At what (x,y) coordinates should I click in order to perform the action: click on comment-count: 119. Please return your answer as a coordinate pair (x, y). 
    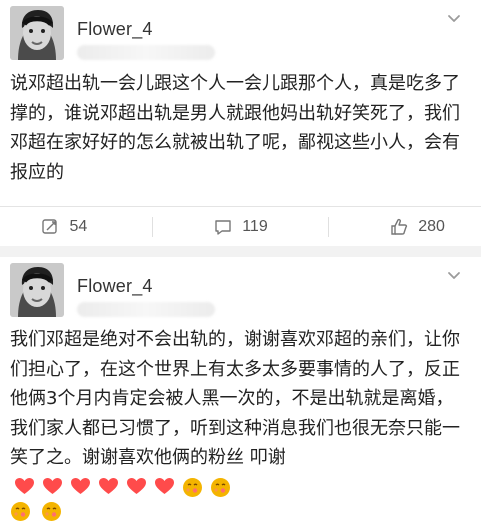
    Looking at the image, I should click on (255, 226).